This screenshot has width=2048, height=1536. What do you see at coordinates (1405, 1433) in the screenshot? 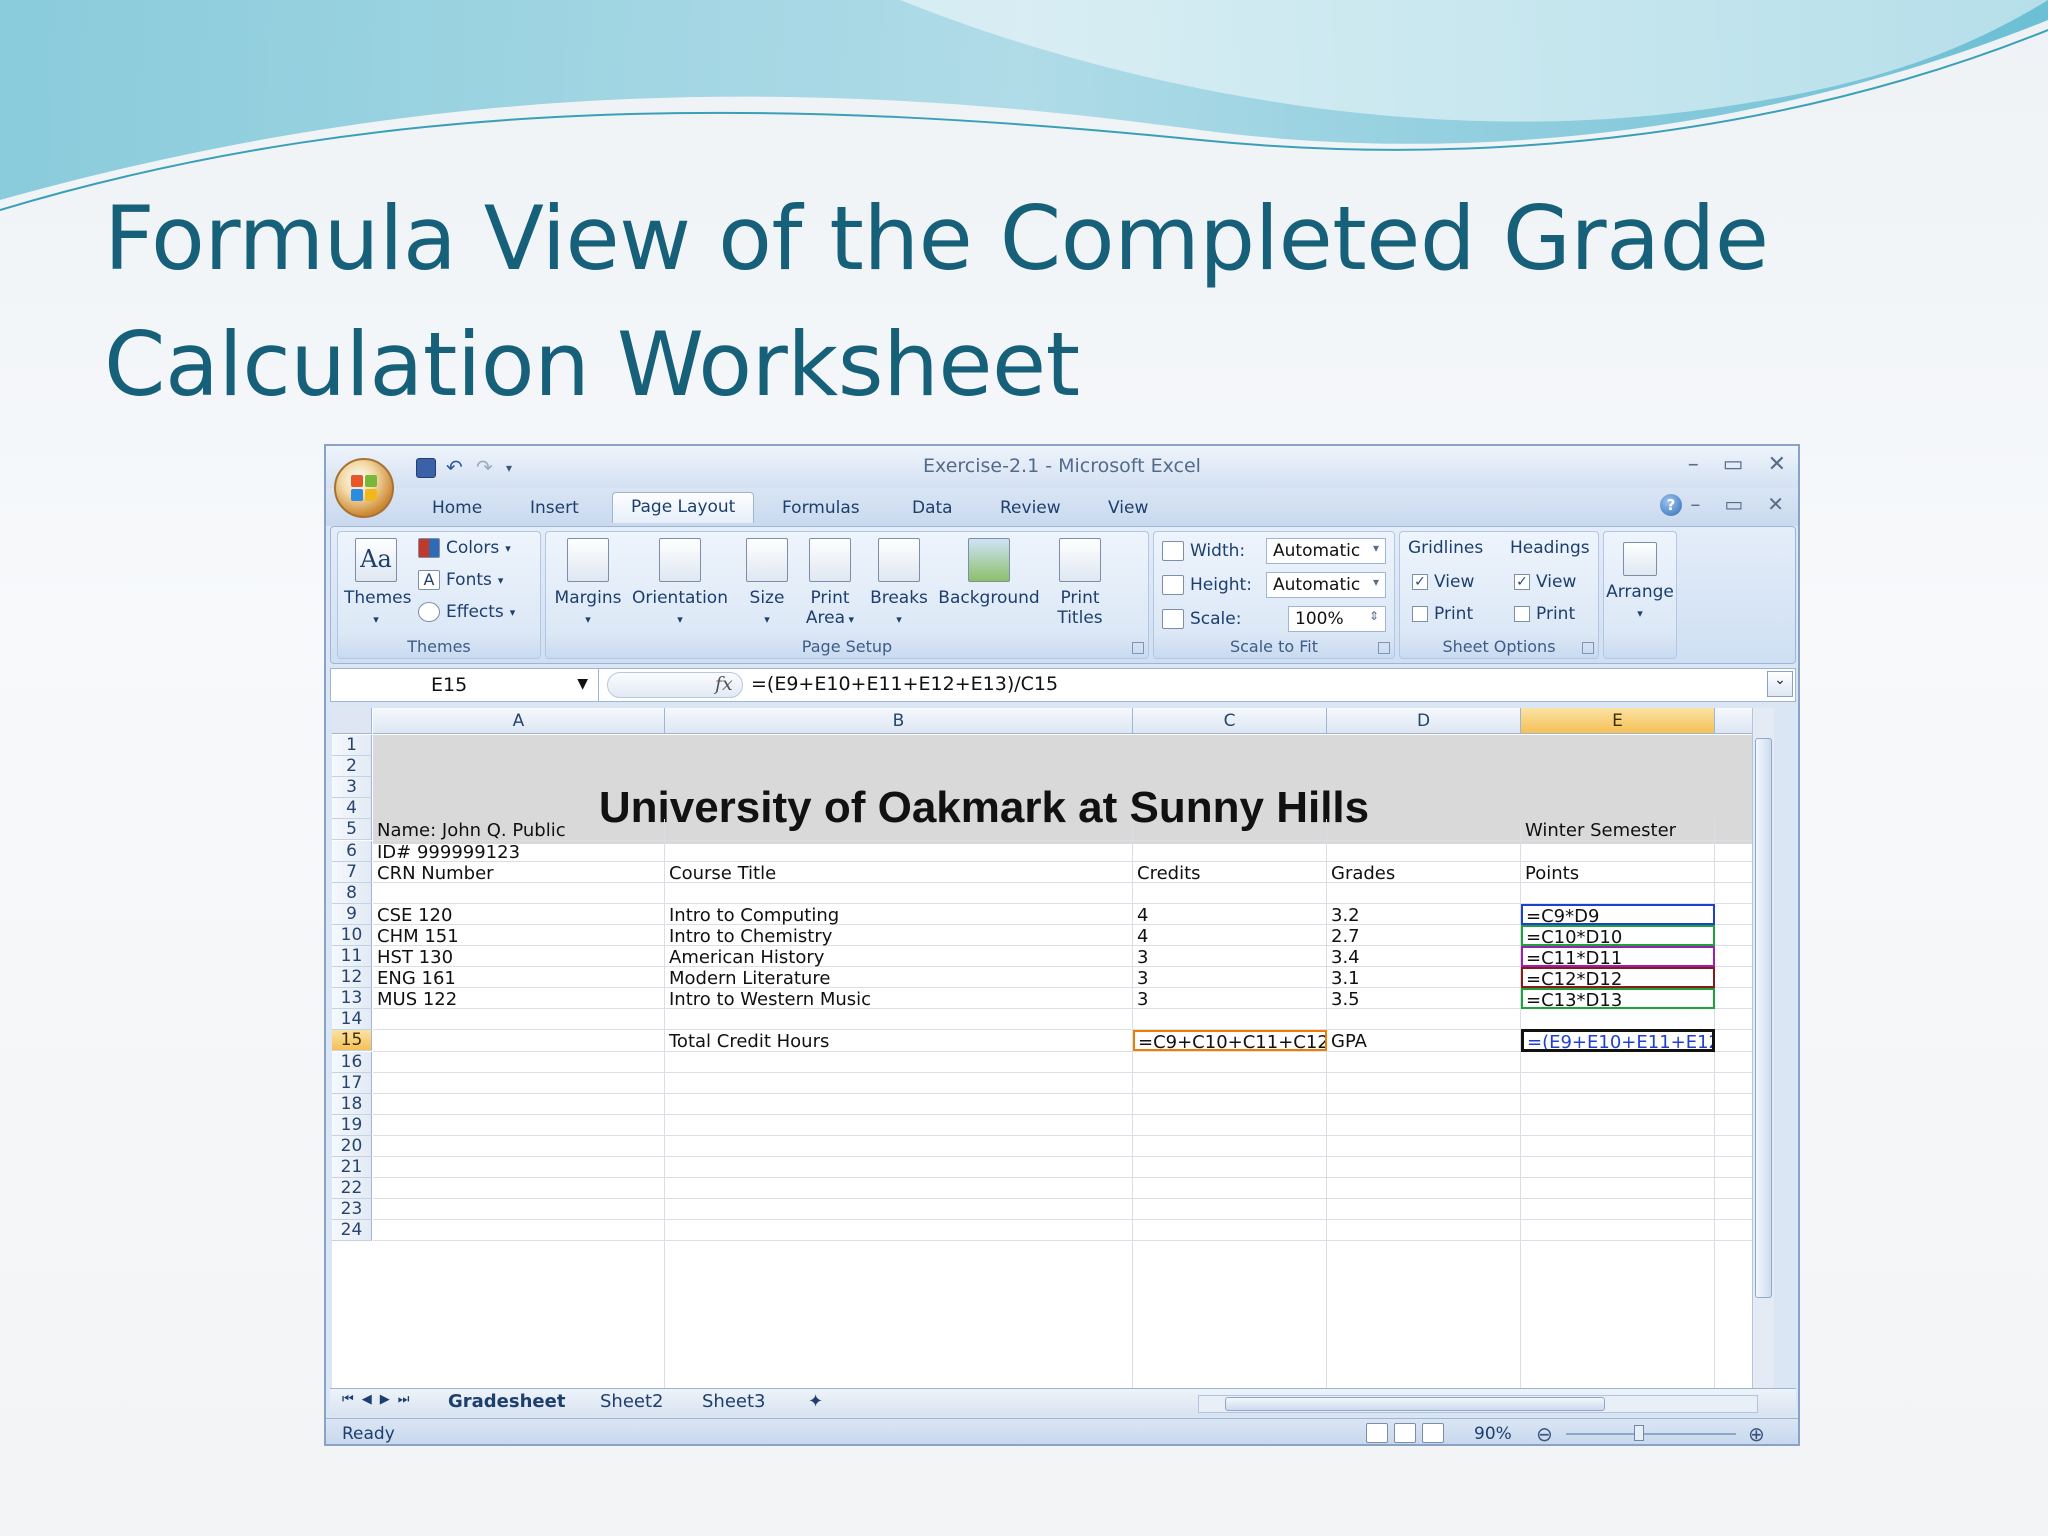
I see `page-layout-view-icon` at bounding box center [1405, 1433].